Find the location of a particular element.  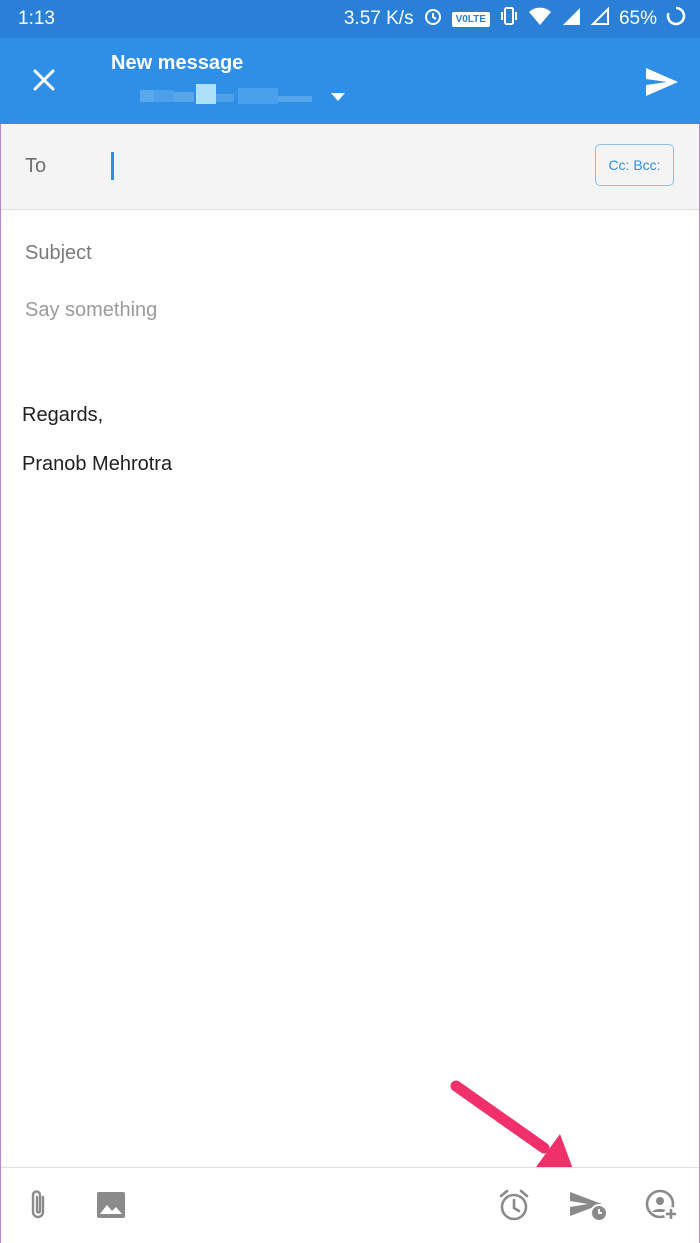

page-title: New message is located at coordinates (177, 63).